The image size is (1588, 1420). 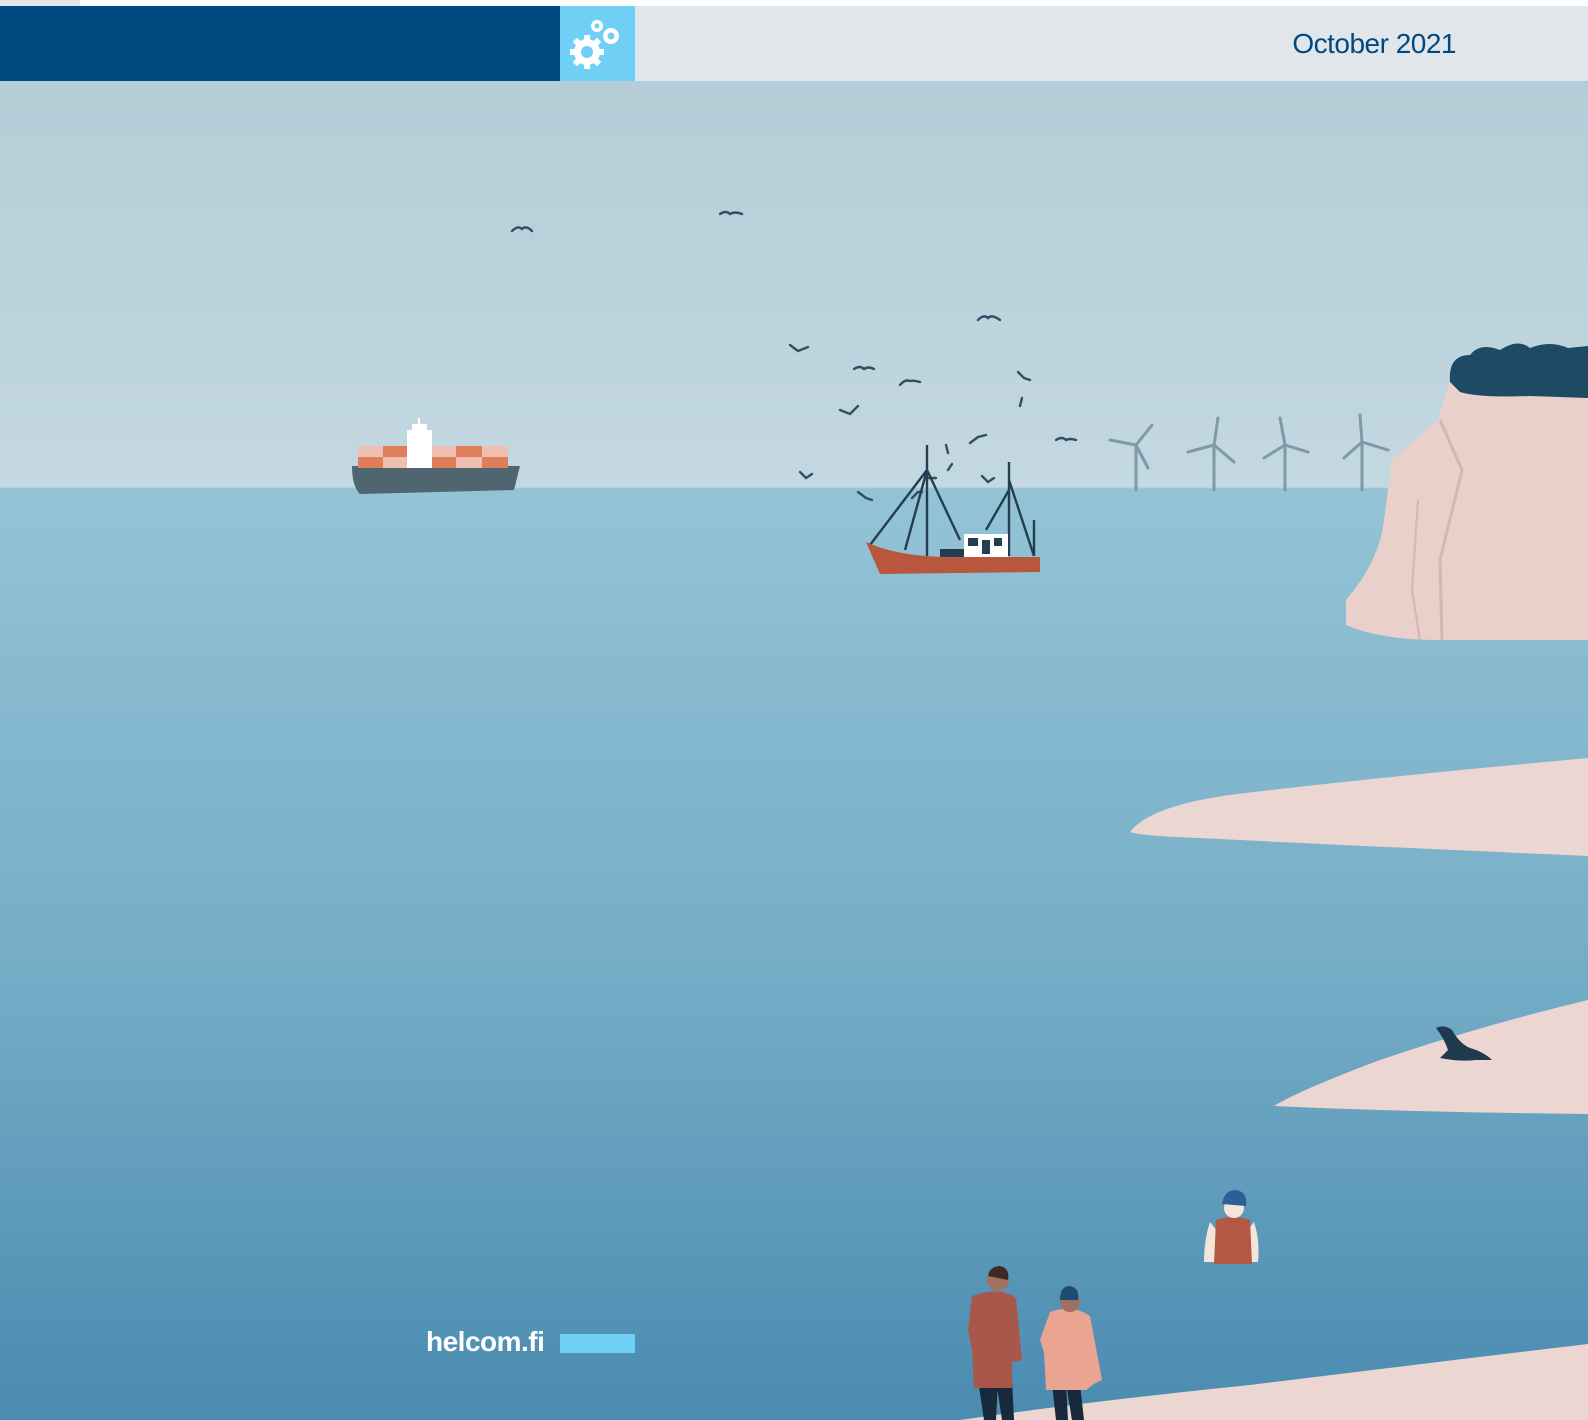 What do you see at coordinates (597, 1343) in the screenshot?
I see `footer-accent-bar` at bounding box center [597, 1343].